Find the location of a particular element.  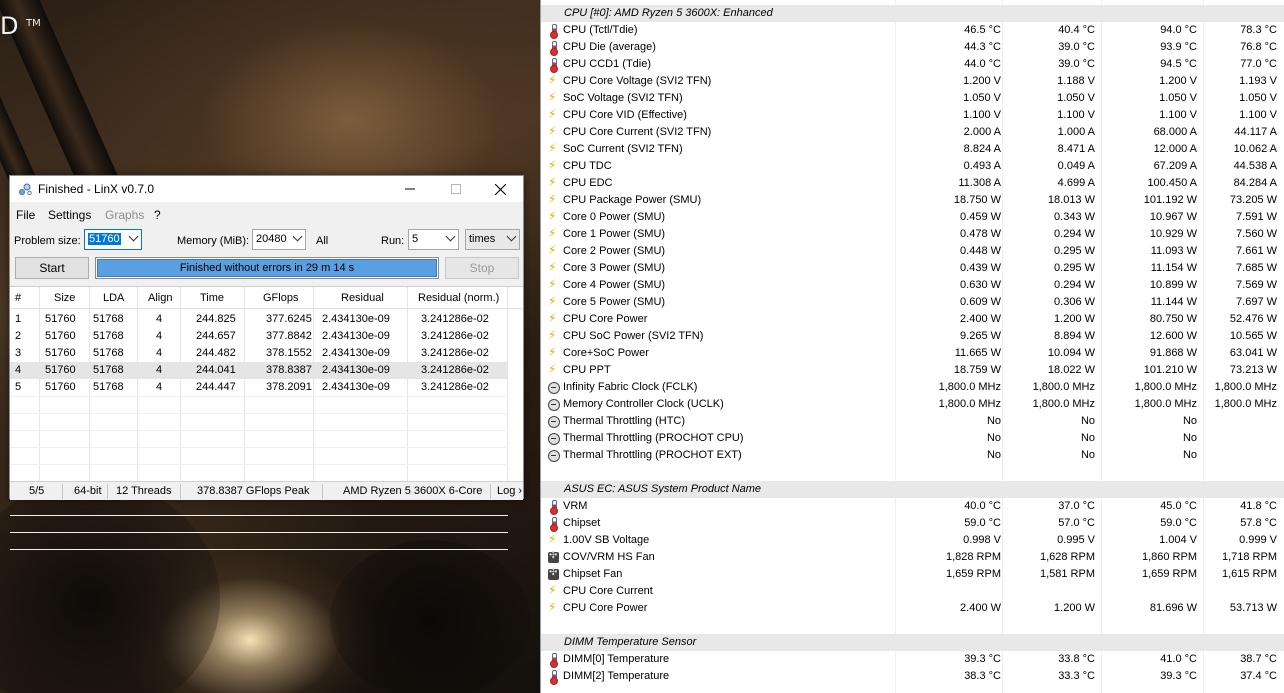

run-count-combo: 5 is located at coordinates (433, 239).